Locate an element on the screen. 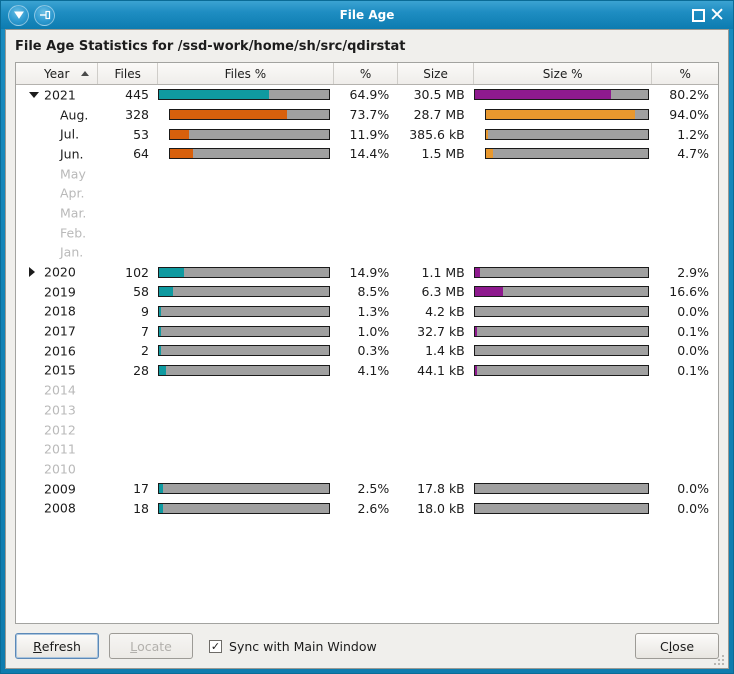 This screenshot has width=734, height=674. table-row: 2012 is located at coordinates (367, 430).